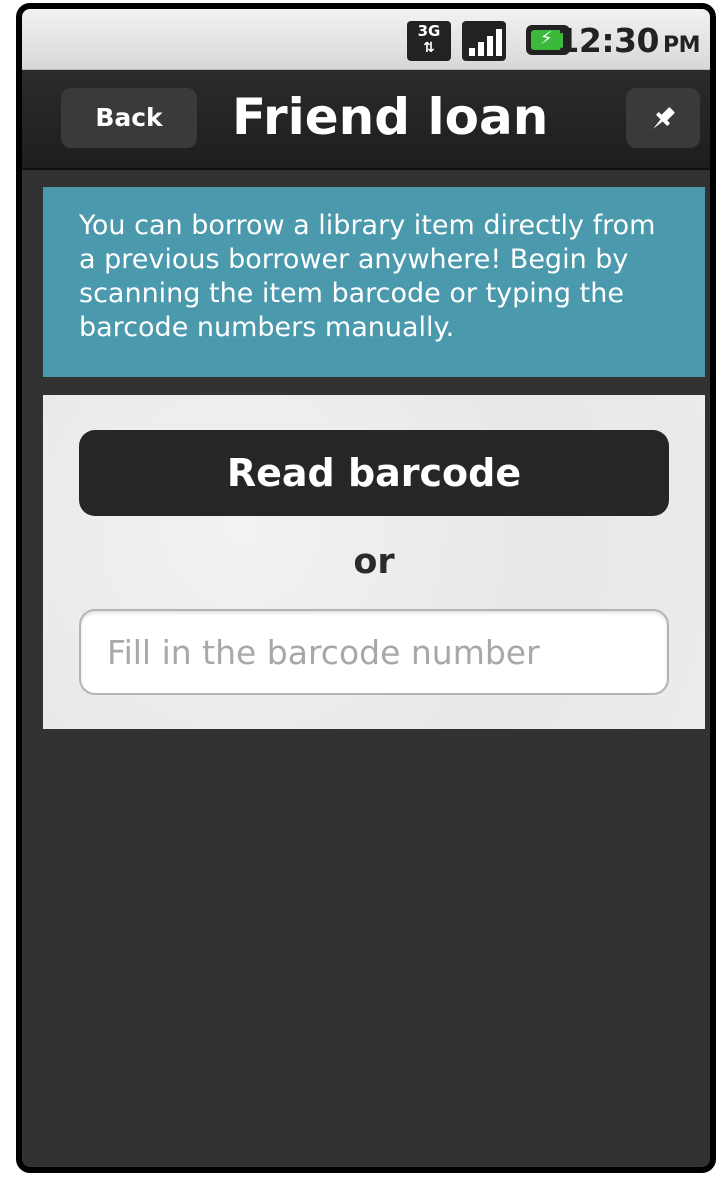 The image size is (728, 1182). I want to click on clock-time: 12:30, so click(607, 40).